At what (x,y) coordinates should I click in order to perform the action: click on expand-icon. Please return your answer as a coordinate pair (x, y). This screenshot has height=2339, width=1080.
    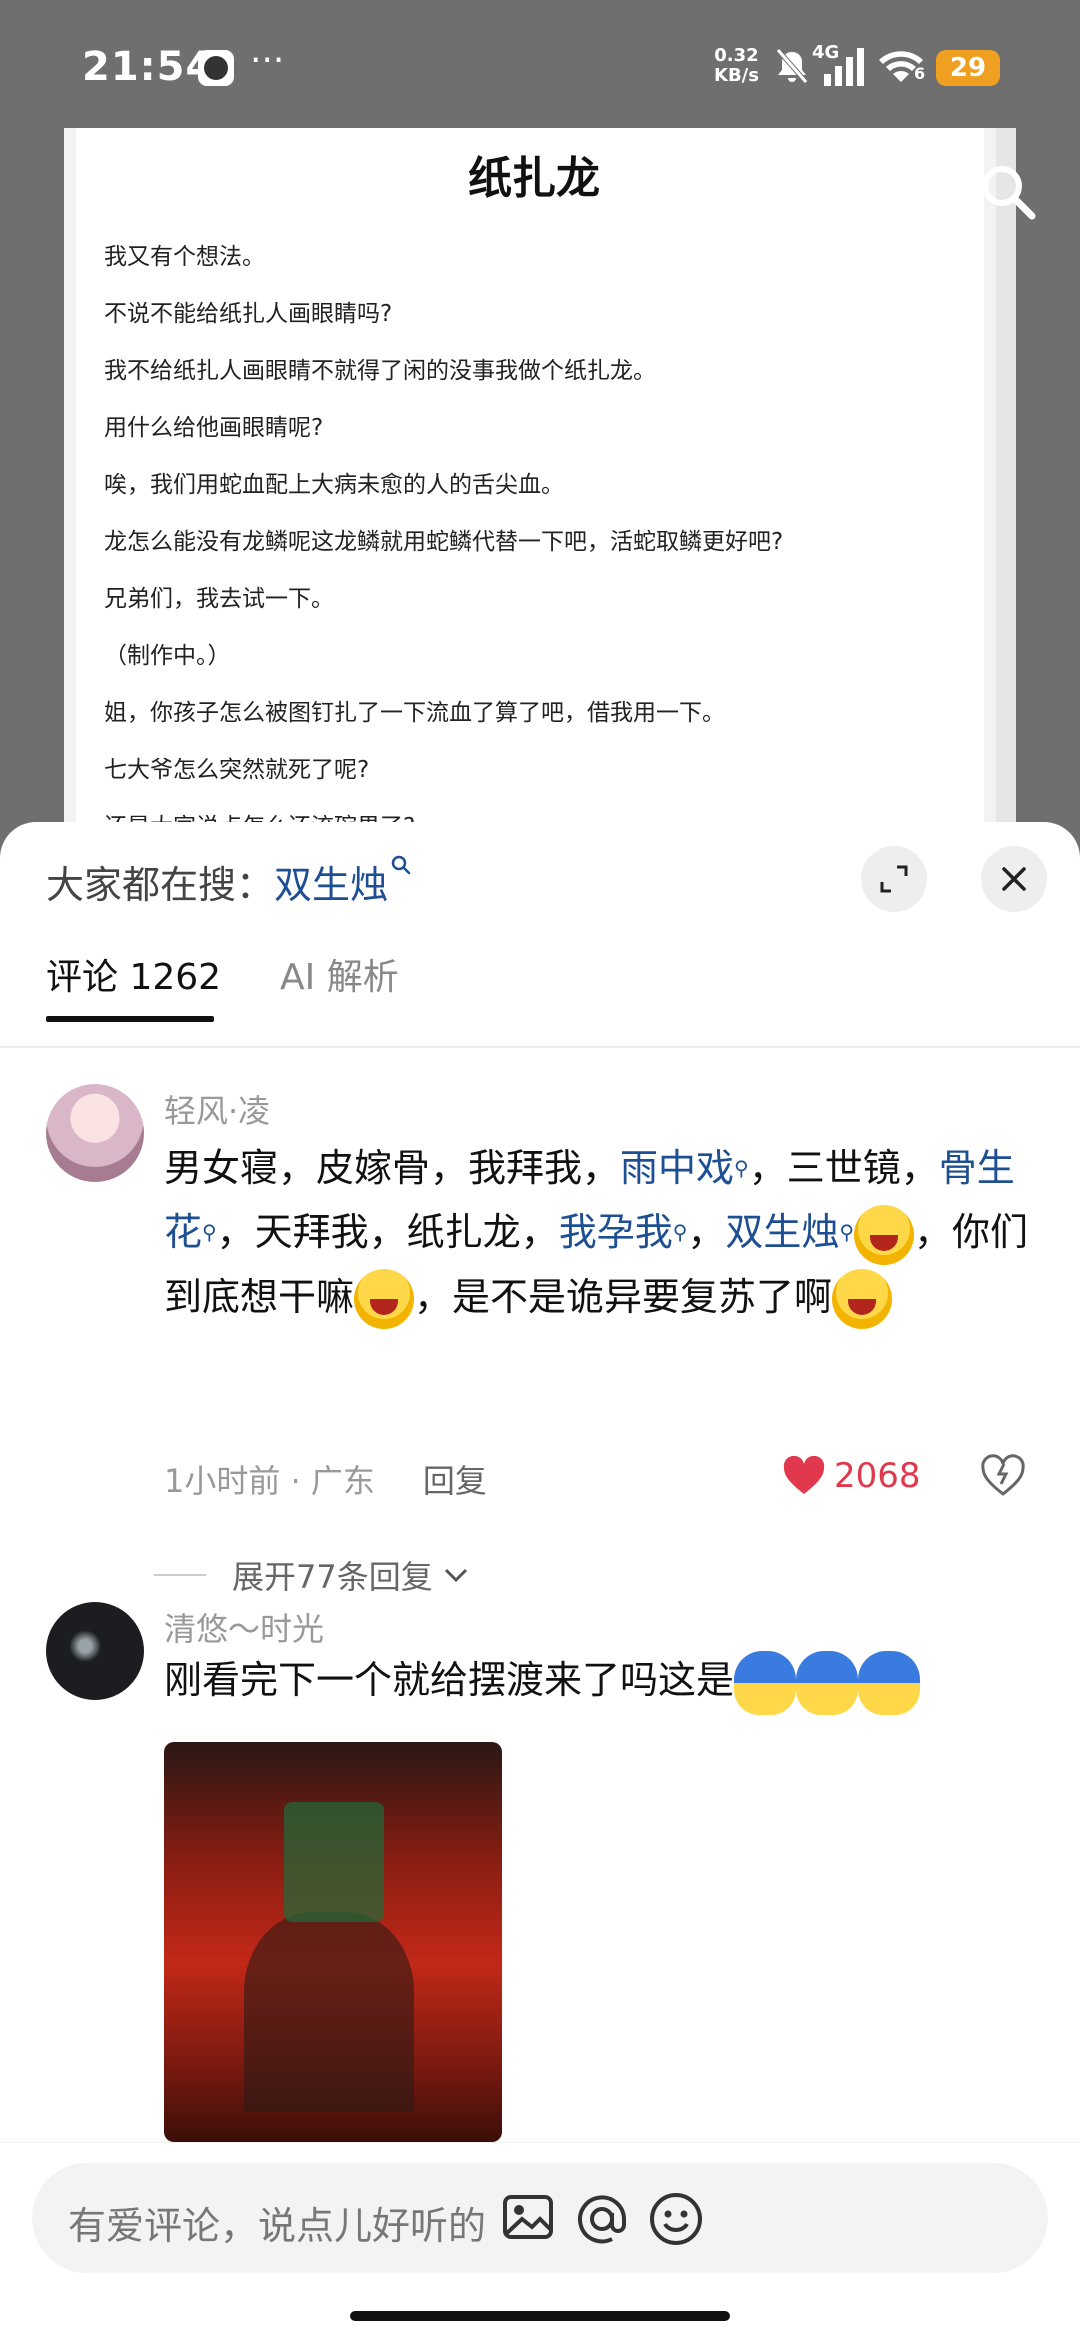
    Looking at the image, I should click on (894, 879).